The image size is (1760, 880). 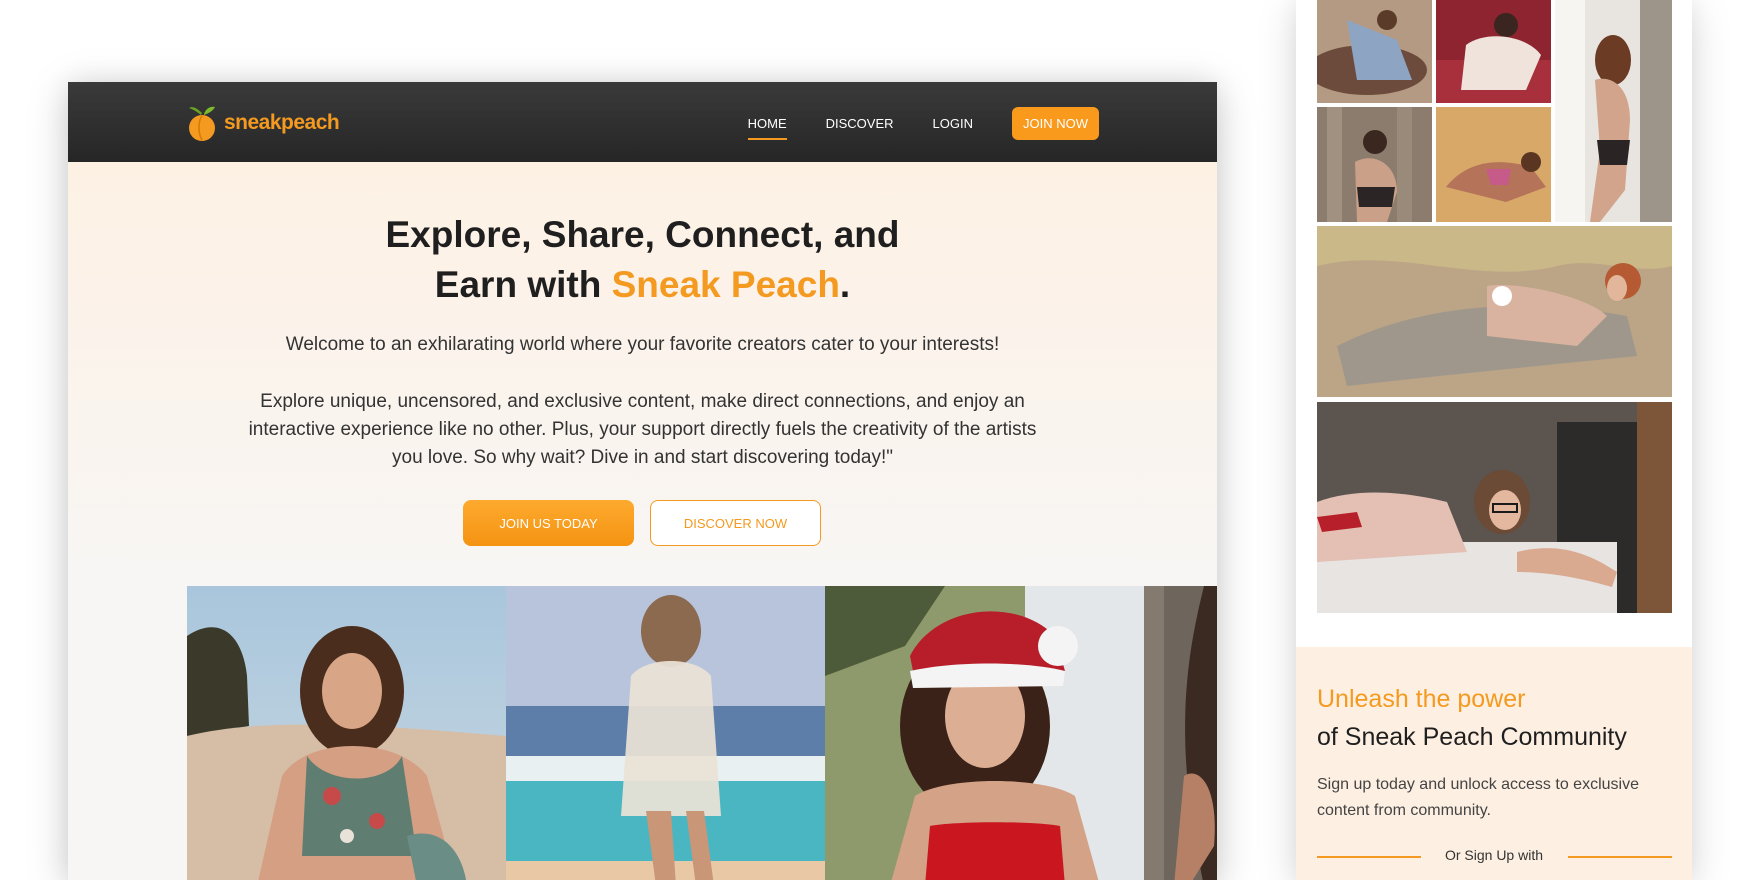 I want to click on window-portrait-image, so click(x=1613, y=111).